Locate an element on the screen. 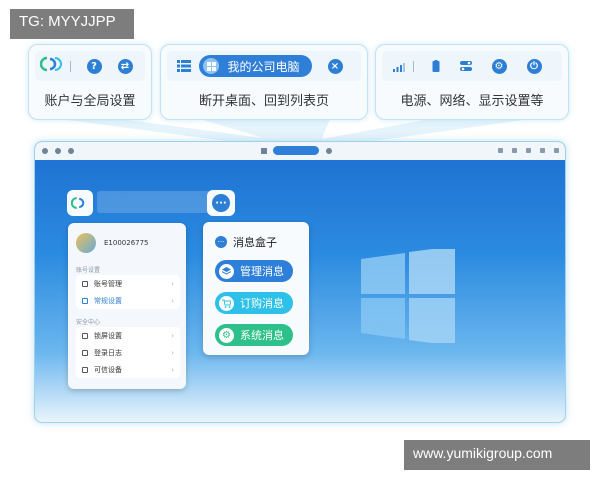  group-label: 账号设置 is located at coordinates (88, 270).